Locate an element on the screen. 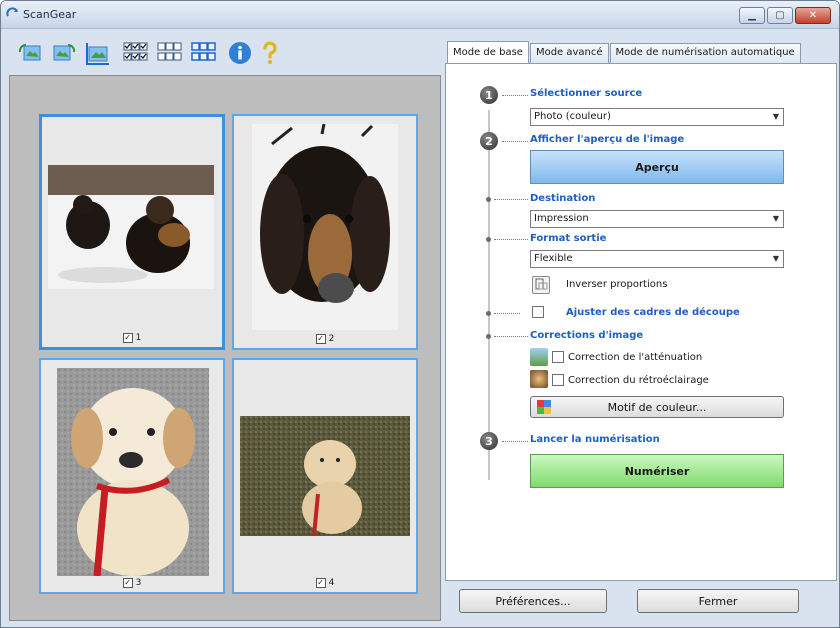  minimize-icon: ▁ is located at coordinates (752, 15).